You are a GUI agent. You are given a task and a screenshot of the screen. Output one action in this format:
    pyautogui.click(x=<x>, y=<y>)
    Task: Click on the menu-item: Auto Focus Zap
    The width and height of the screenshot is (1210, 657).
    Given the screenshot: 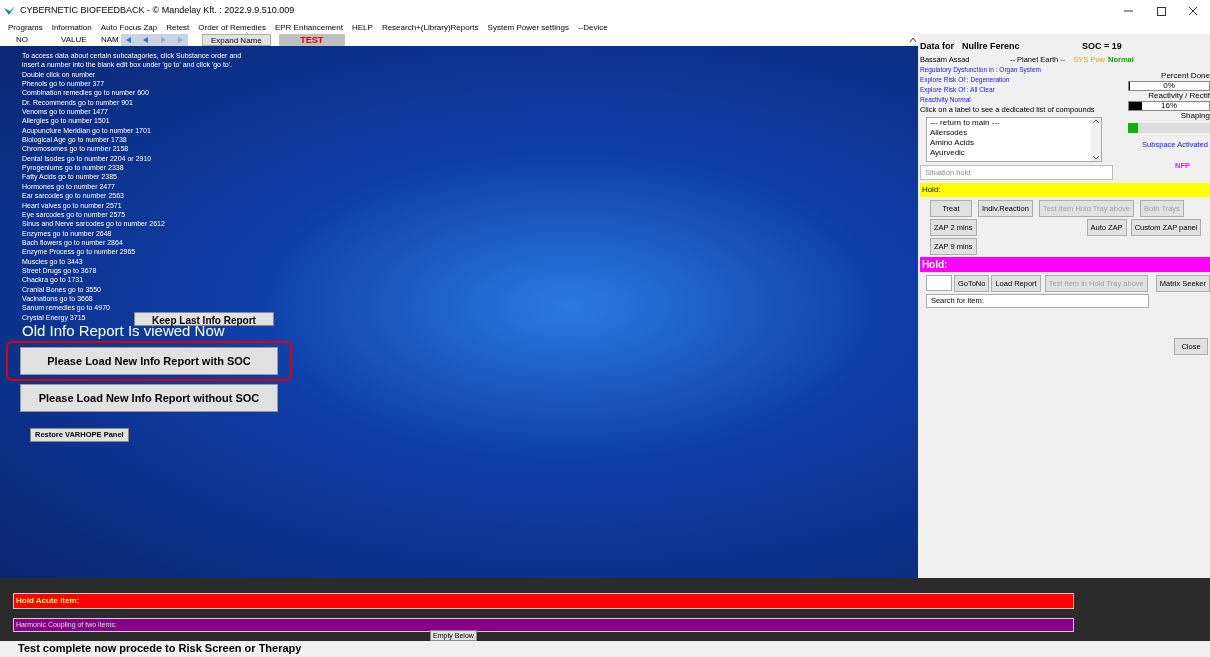 What is the action you would take?
    pyautogui.click(x=129, y=28)
    